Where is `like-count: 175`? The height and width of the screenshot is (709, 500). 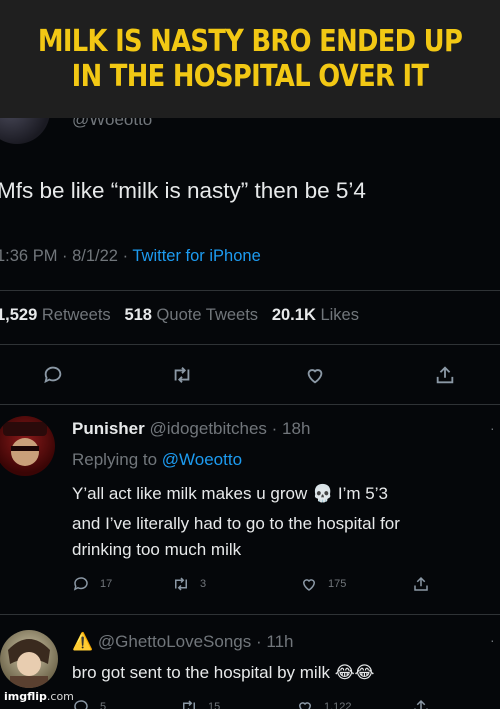 like-count: 175 is located at coordinates (337, 584).